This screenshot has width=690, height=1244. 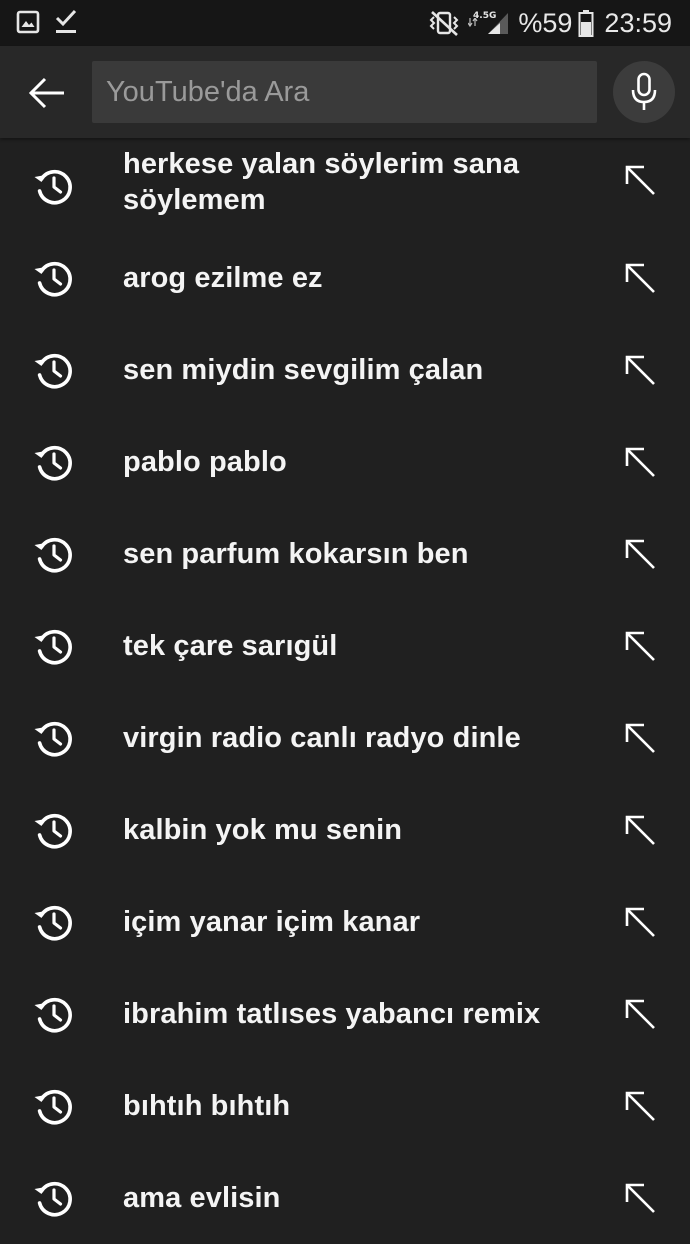 What do you see at coordinates (345, 23) in the screenshot?
I see `status-bar: 4.5G %59 23:59` at bounding box center [345, 23].